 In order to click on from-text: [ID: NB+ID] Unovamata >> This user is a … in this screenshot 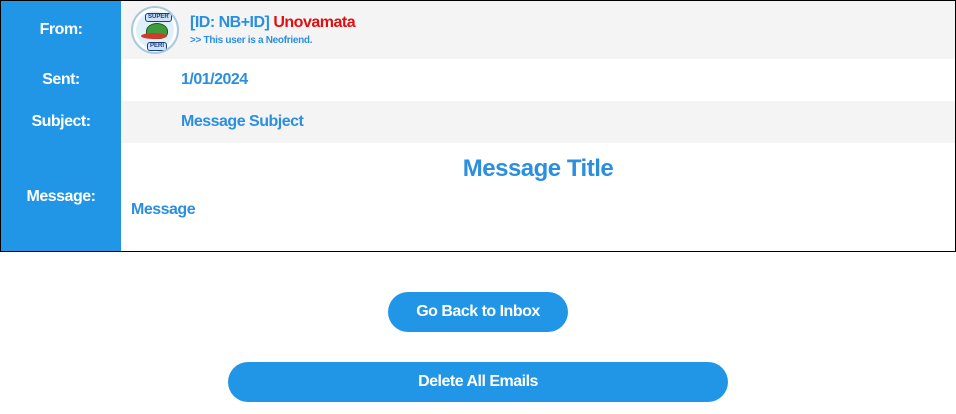, I will do `click(273, 30)`.